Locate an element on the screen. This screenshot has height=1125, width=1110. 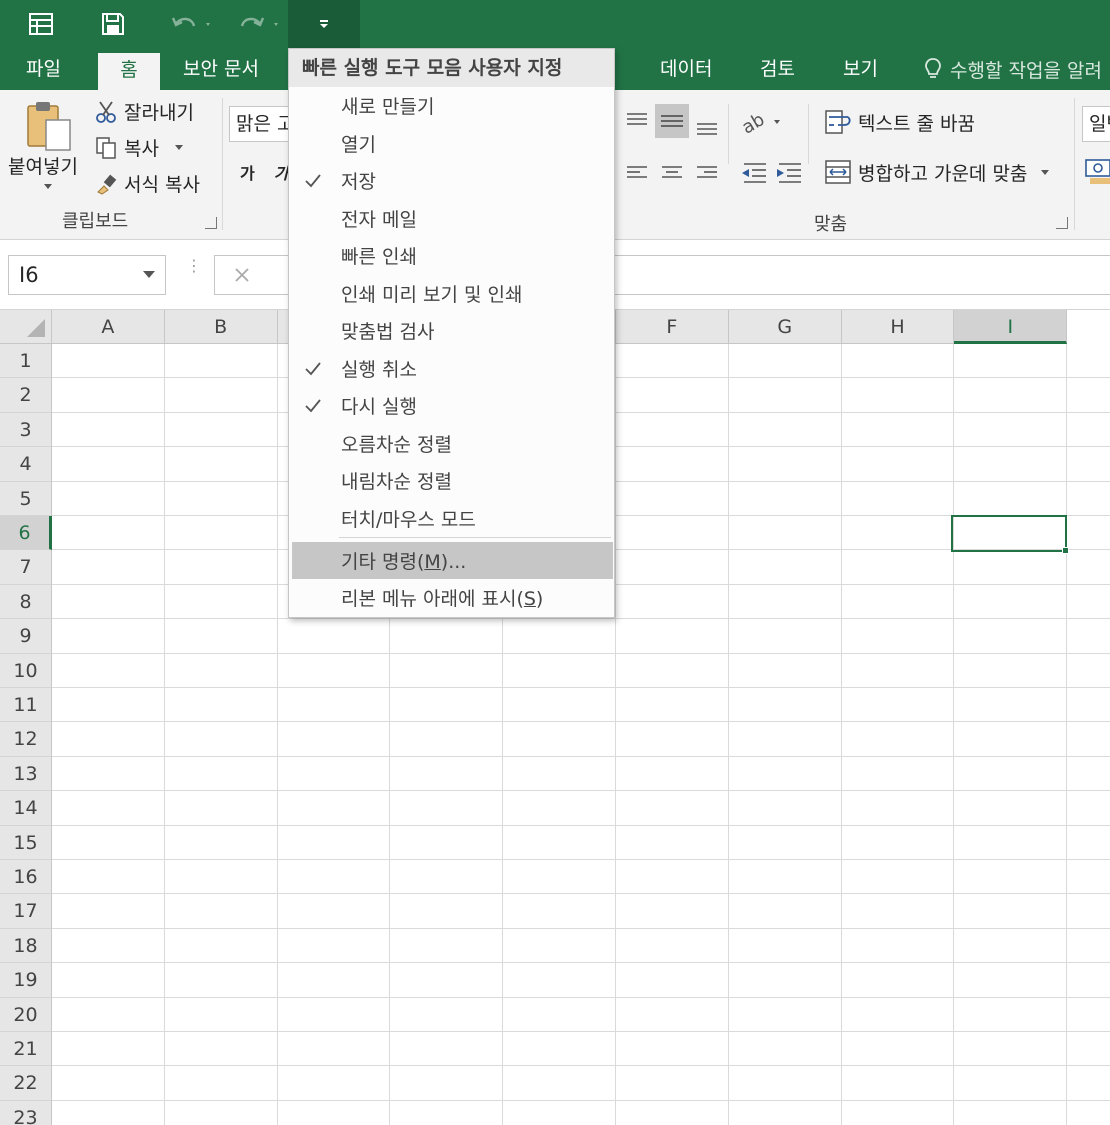
tab-data: 데이터 is located at coordinates (686, 69).